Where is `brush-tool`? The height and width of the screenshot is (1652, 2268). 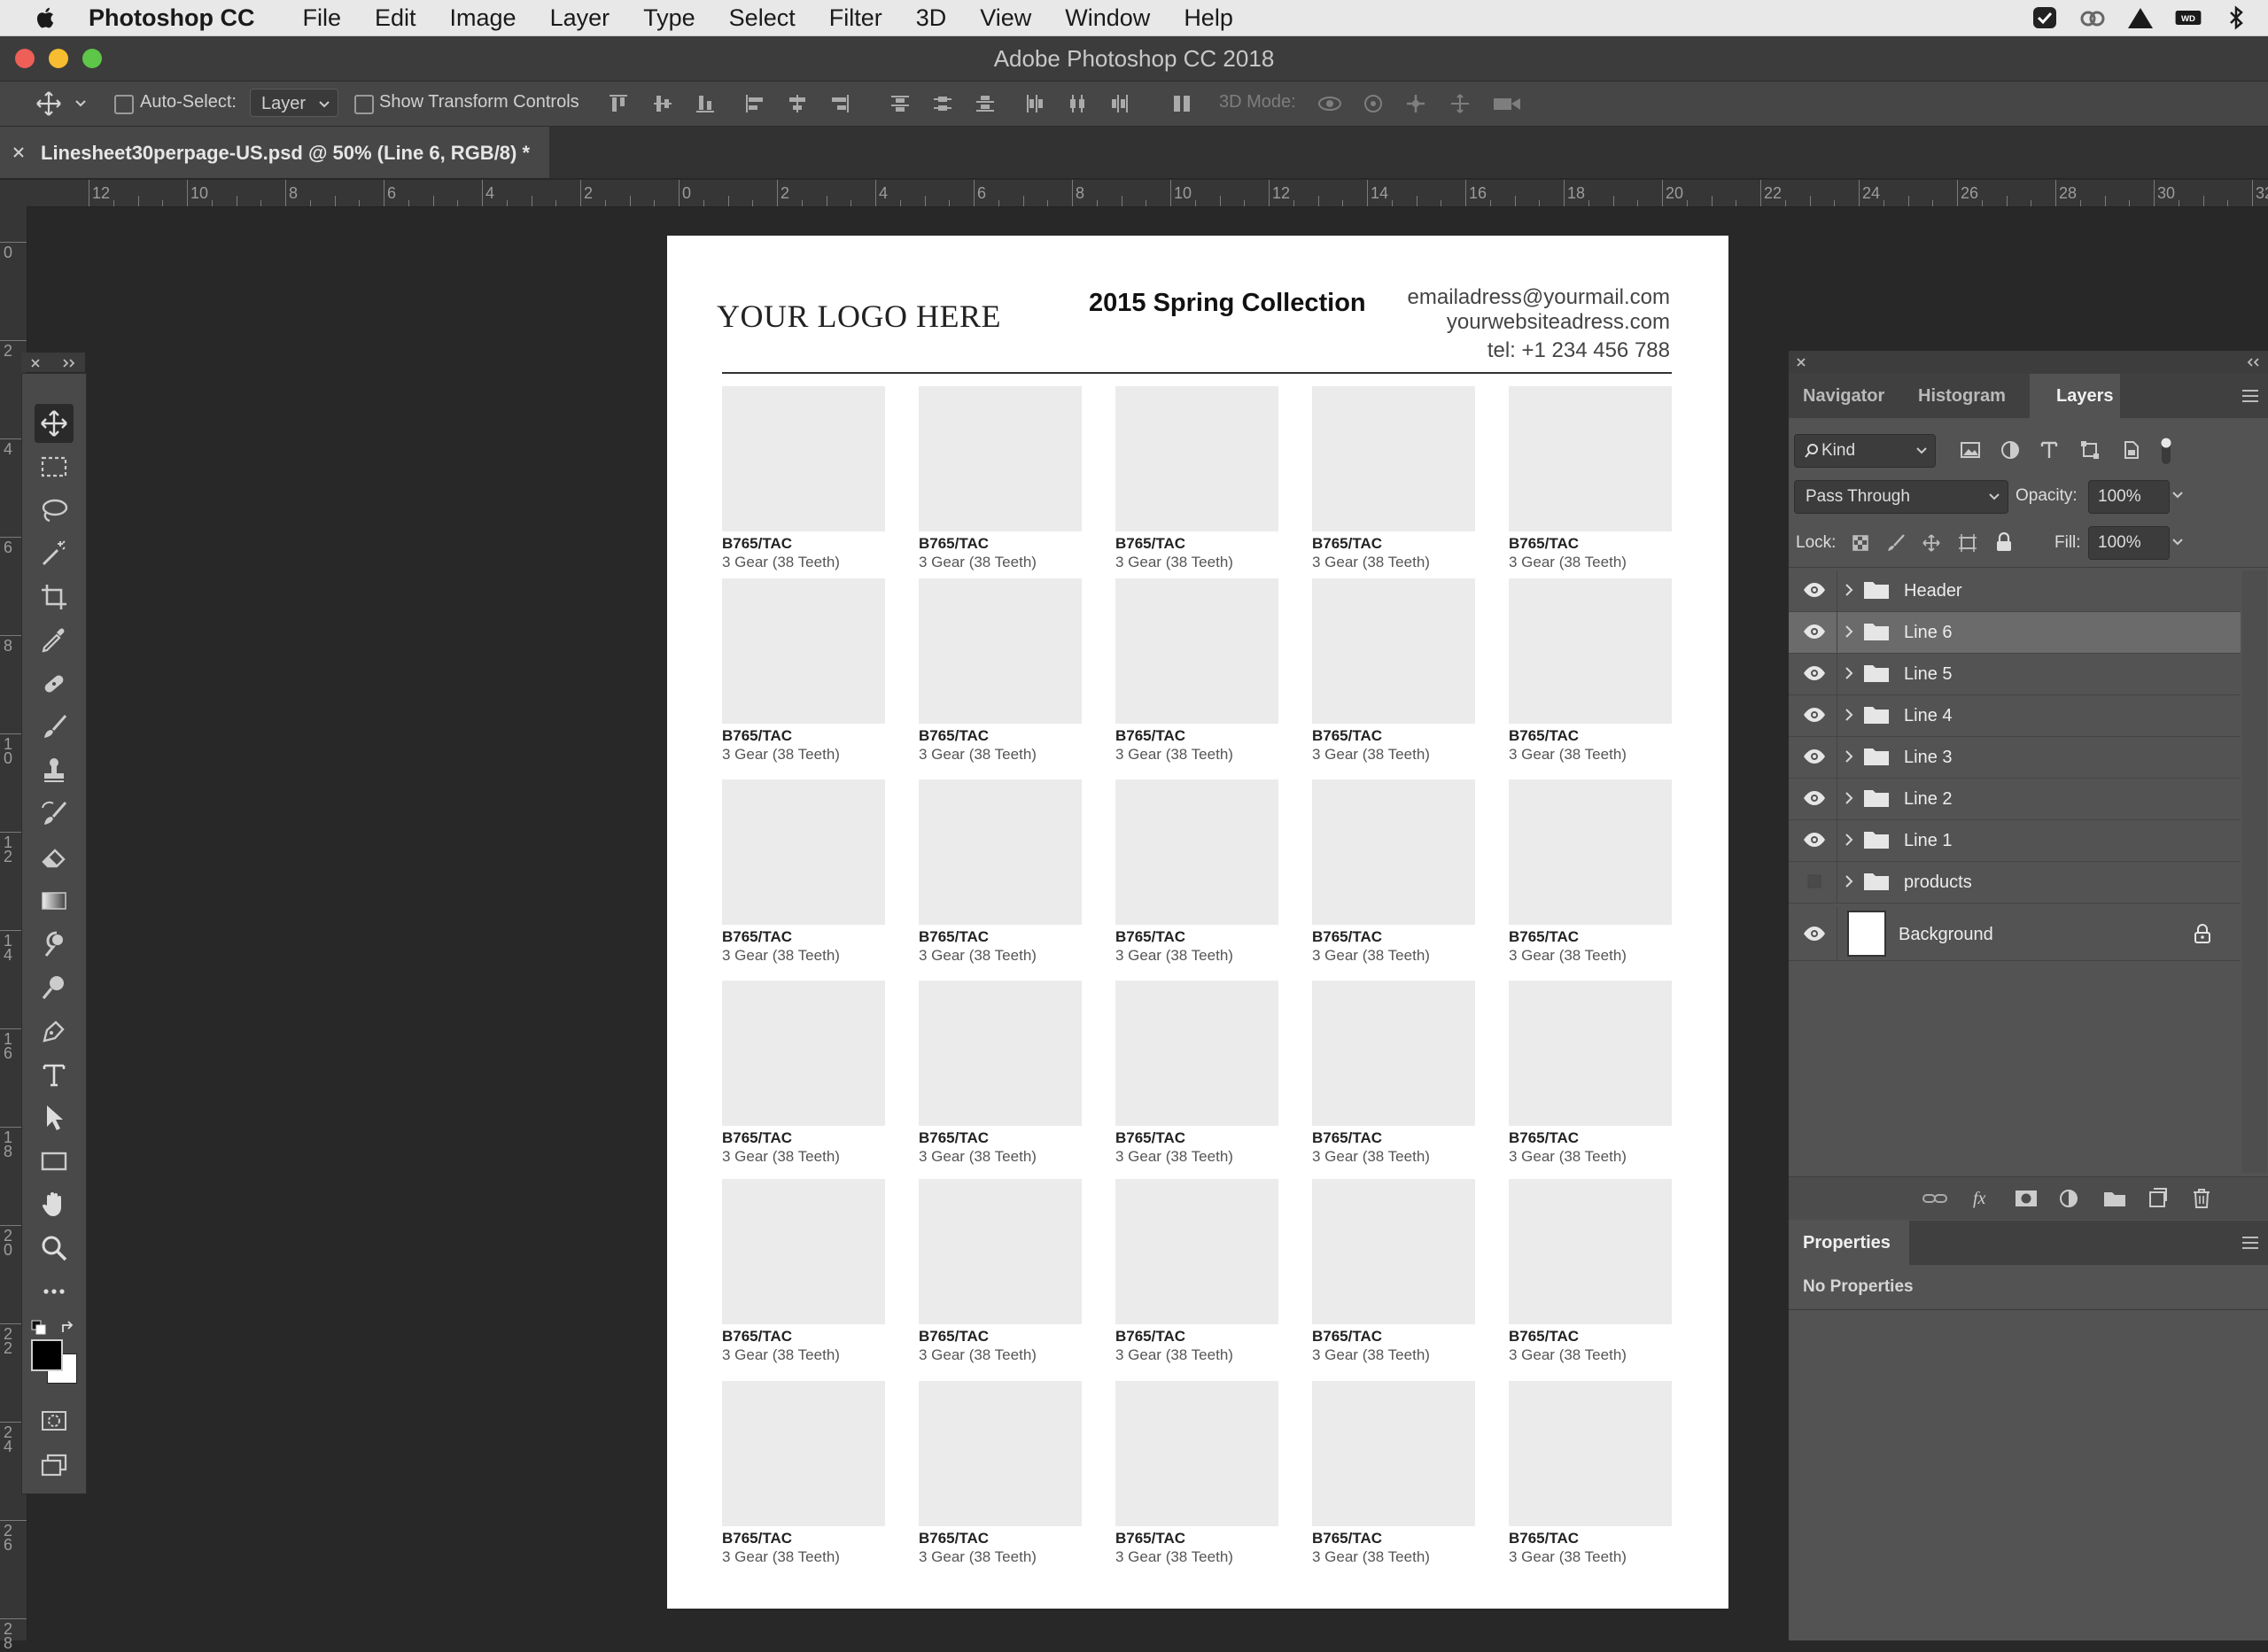 brush-tool is located at coordinates (54, 727).